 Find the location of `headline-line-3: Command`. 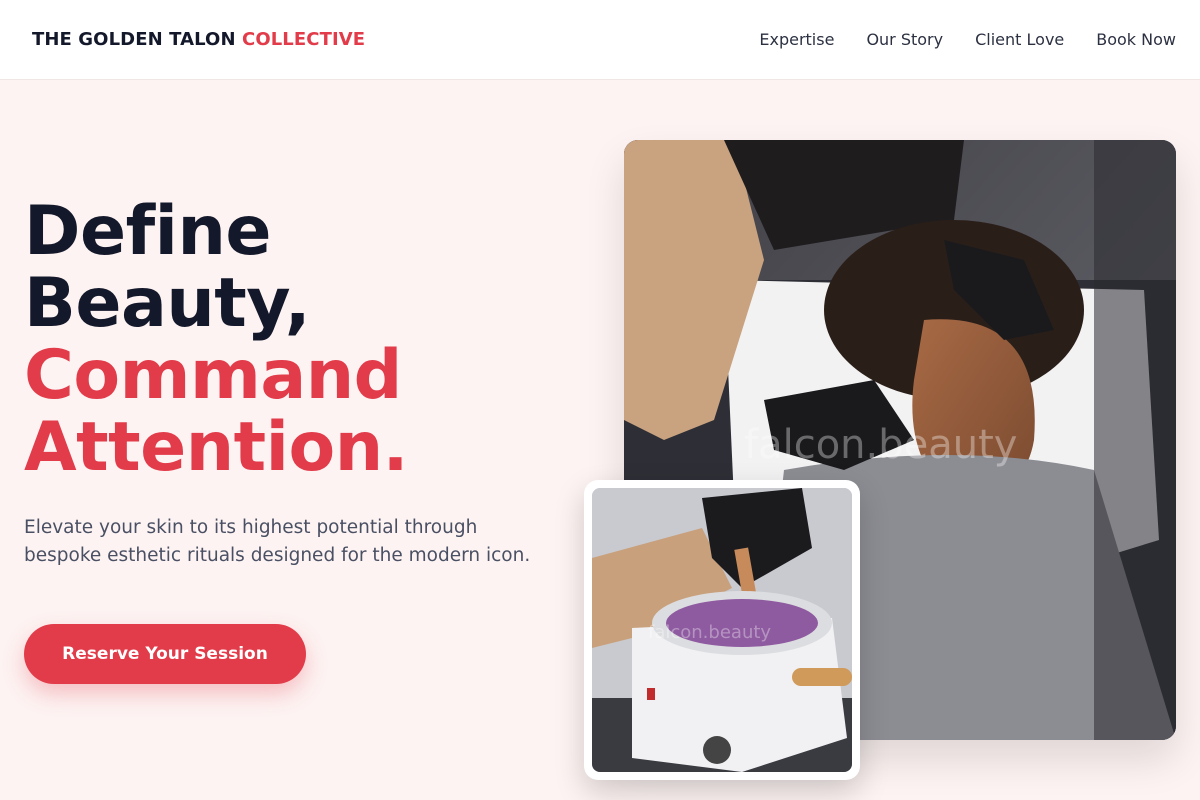

headline-line-3: Command is located at coordinates (213, 375).